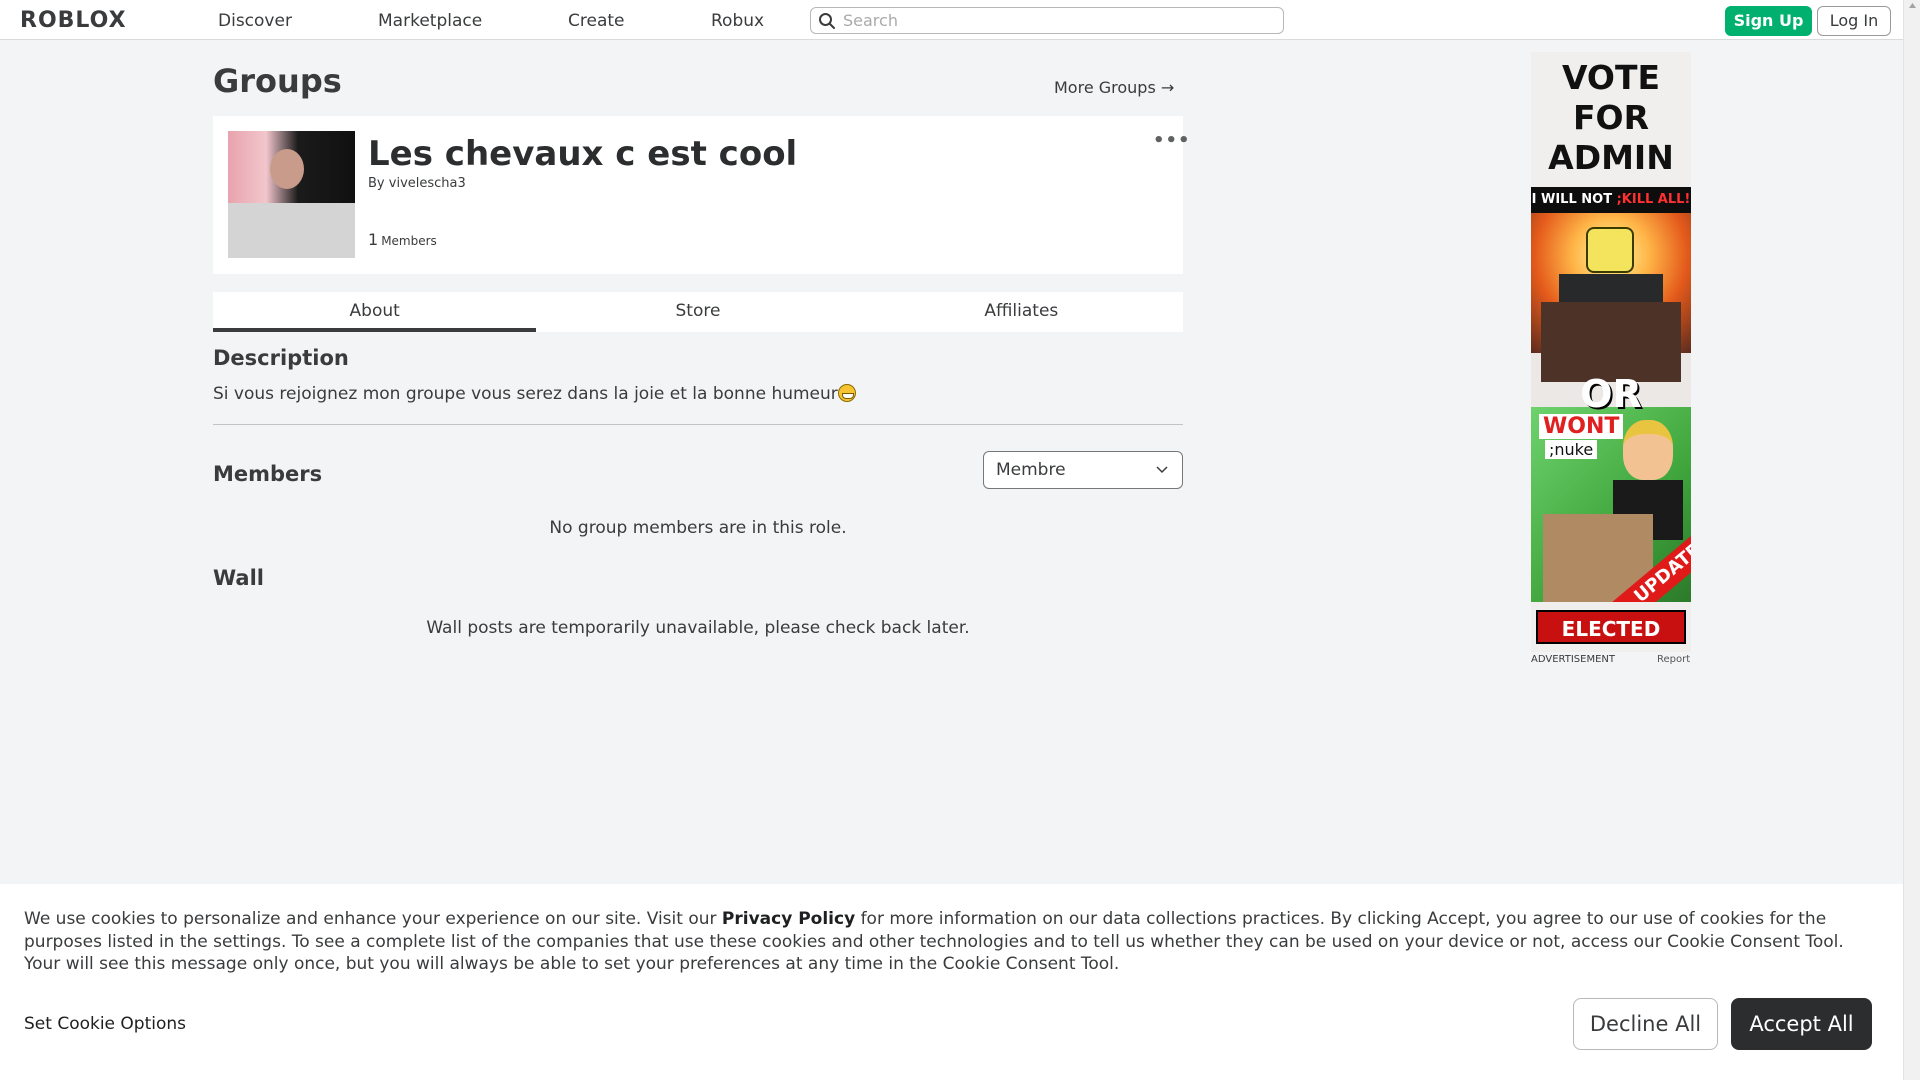  Describe the element at coordinates (1911, 540) in the screenshot. I see `page-scrollbar` at that location.